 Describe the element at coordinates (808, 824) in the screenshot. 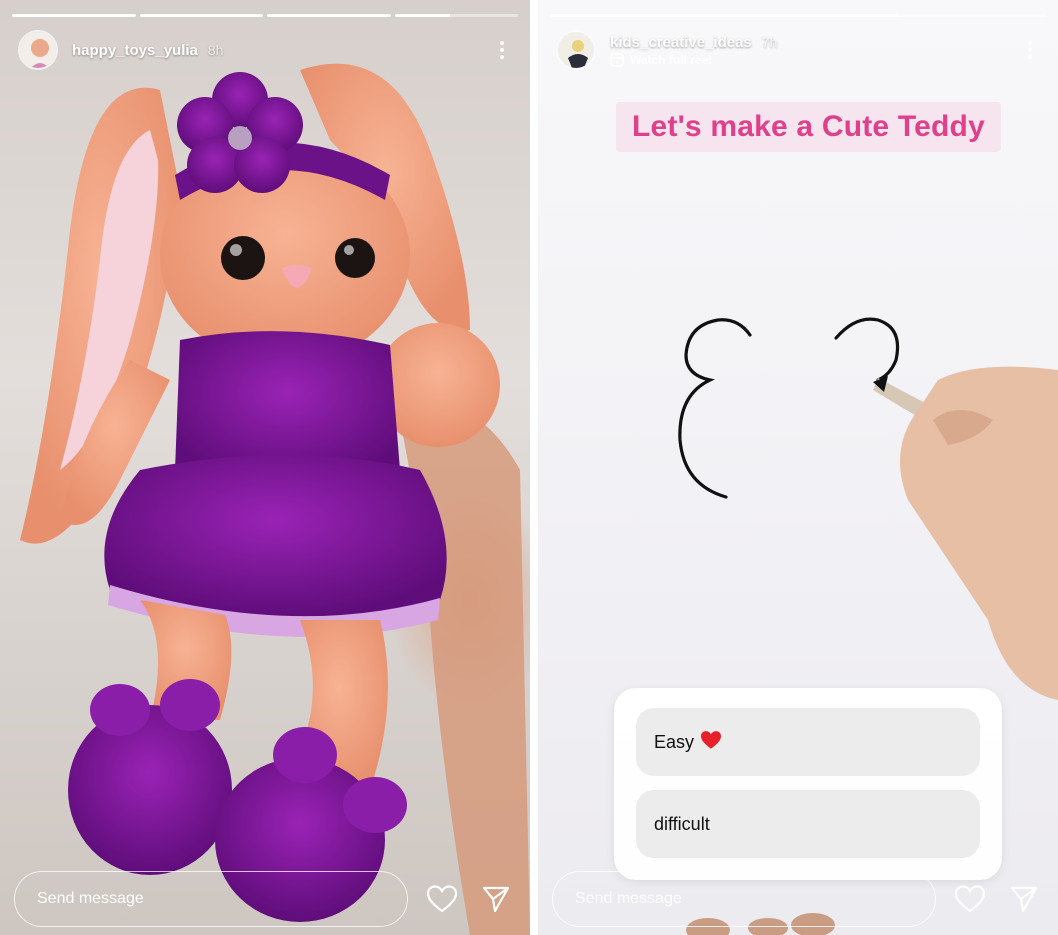

I see `poll-option-difficult: difficult` at that location.